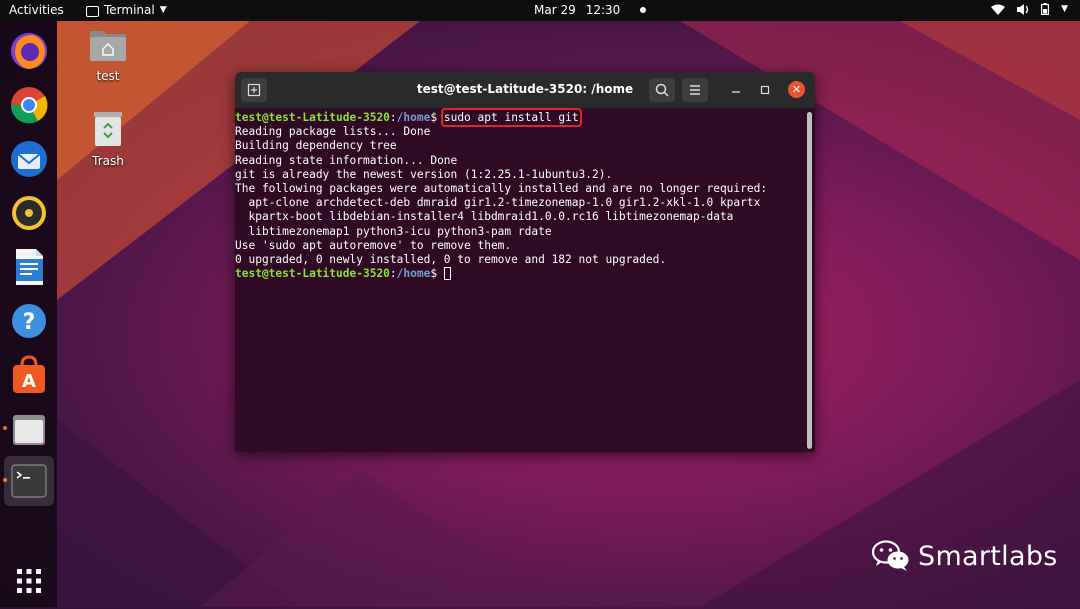 The width and height of the screenshot is (1080, 609). I want to click on maximize-button, so click(765, 90).